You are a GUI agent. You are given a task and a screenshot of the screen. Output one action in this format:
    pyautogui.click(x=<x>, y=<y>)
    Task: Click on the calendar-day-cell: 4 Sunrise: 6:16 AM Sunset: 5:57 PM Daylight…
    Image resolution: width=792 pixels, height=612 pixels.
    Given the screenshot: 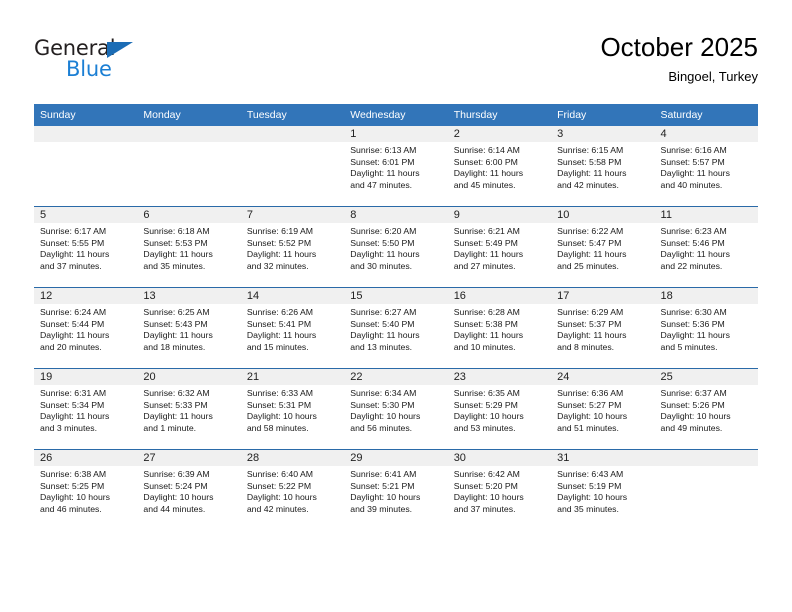 What is the action you would take?
    pyautogui.click(x=706, y=166)
    